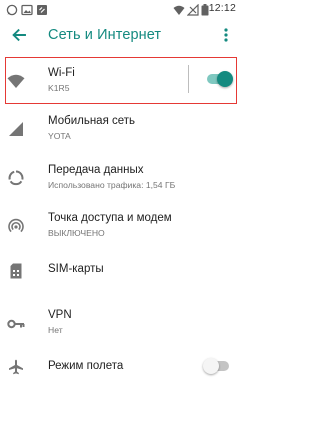 Image resolution: width=320 pixels, height=430 pixels. What do you see at coordinates (27, 9) in the screenshot?
I see `picture-icon` at bounding box center [27, 9].